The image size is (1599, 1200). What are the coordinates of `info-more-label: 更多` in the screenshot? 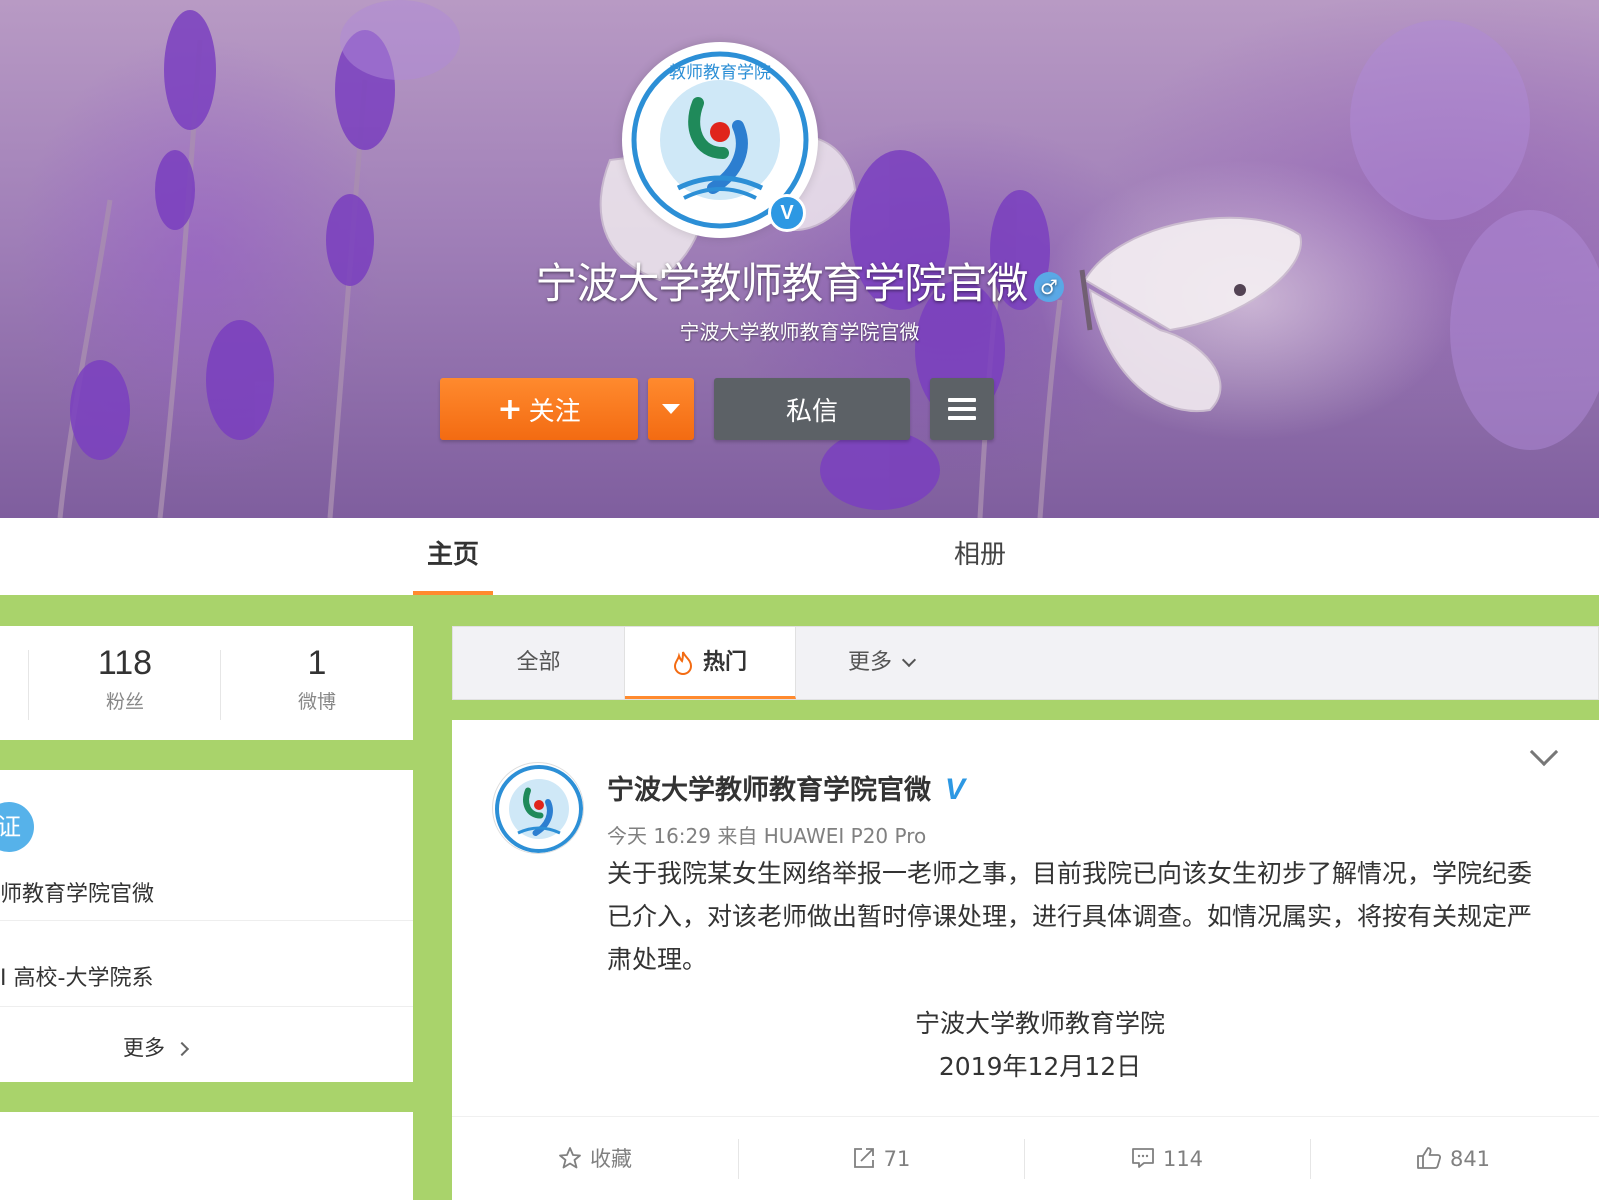 It's located at (144, 1048).